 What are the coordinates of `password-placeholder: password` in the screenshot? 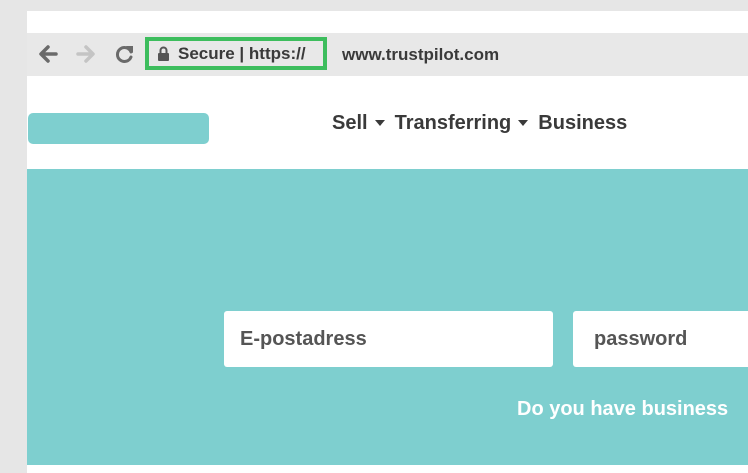 It's located at (641, 338).